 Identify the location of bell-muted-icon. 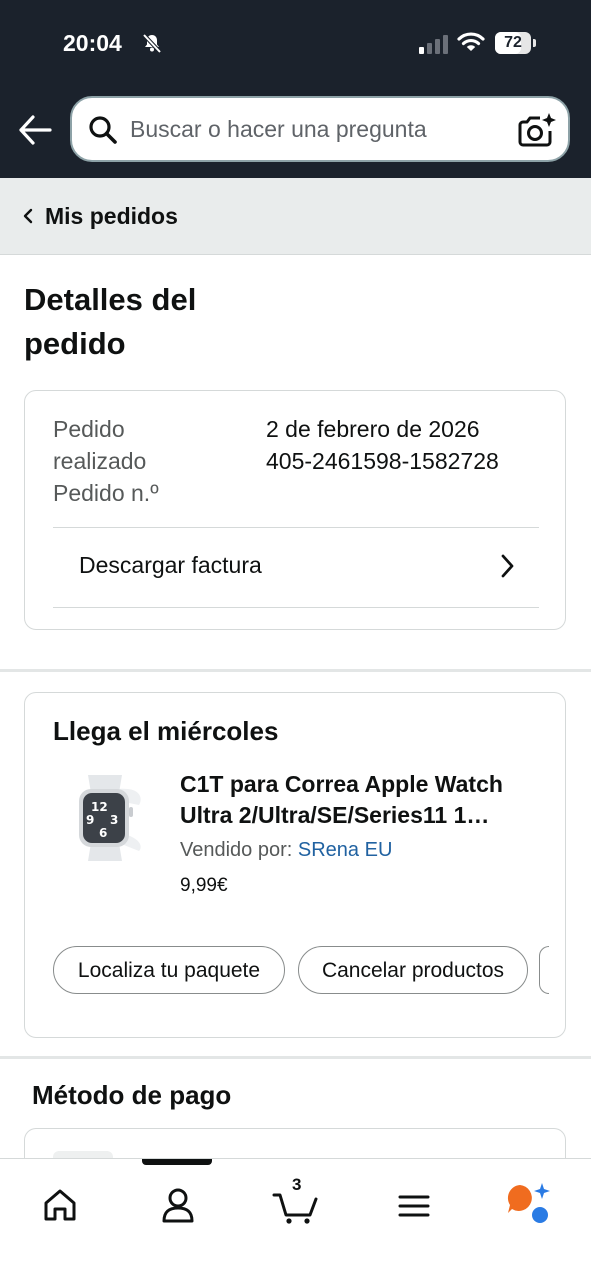
(152, 43).